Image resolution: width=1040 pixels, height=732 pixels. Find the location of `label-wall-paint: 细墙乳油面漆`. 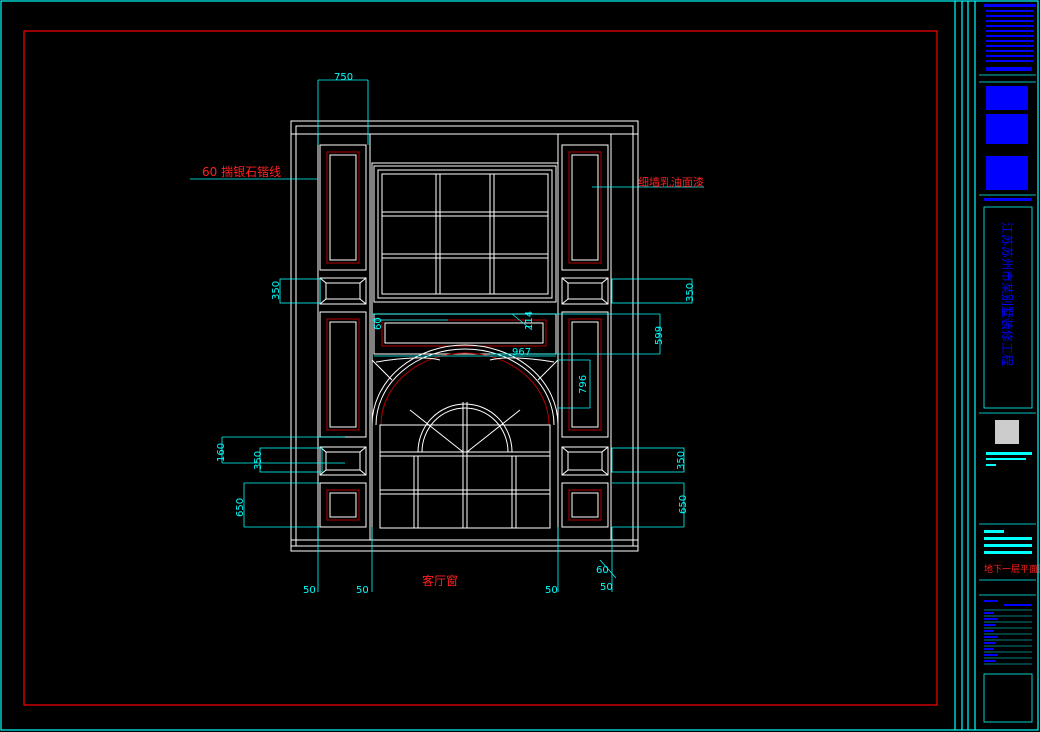

label-wall-paint: 细墙乳油面漆 is located at coordinates (671, 182).